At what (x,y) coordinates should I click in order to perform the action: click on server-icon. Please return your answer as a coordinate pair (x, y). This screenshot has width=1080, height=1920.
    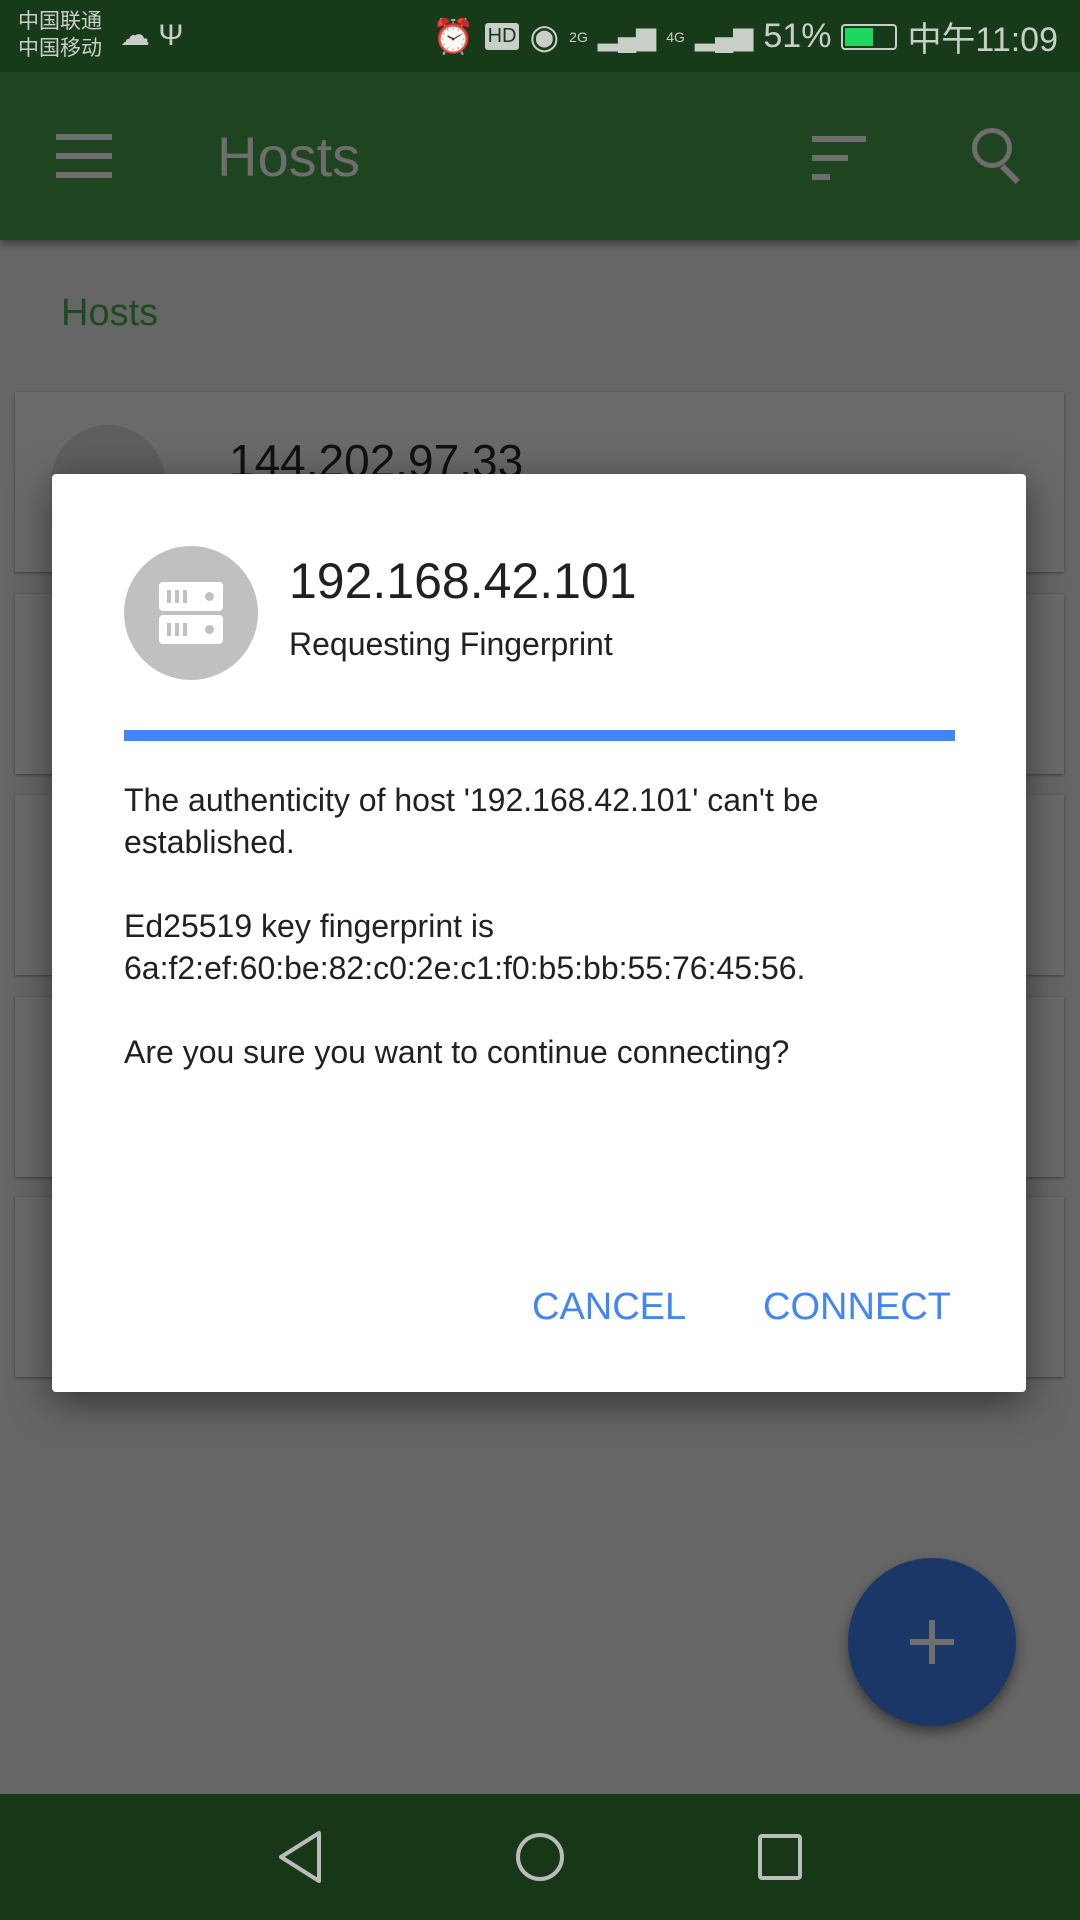
    Looking at the image, I should click on (191, 613).